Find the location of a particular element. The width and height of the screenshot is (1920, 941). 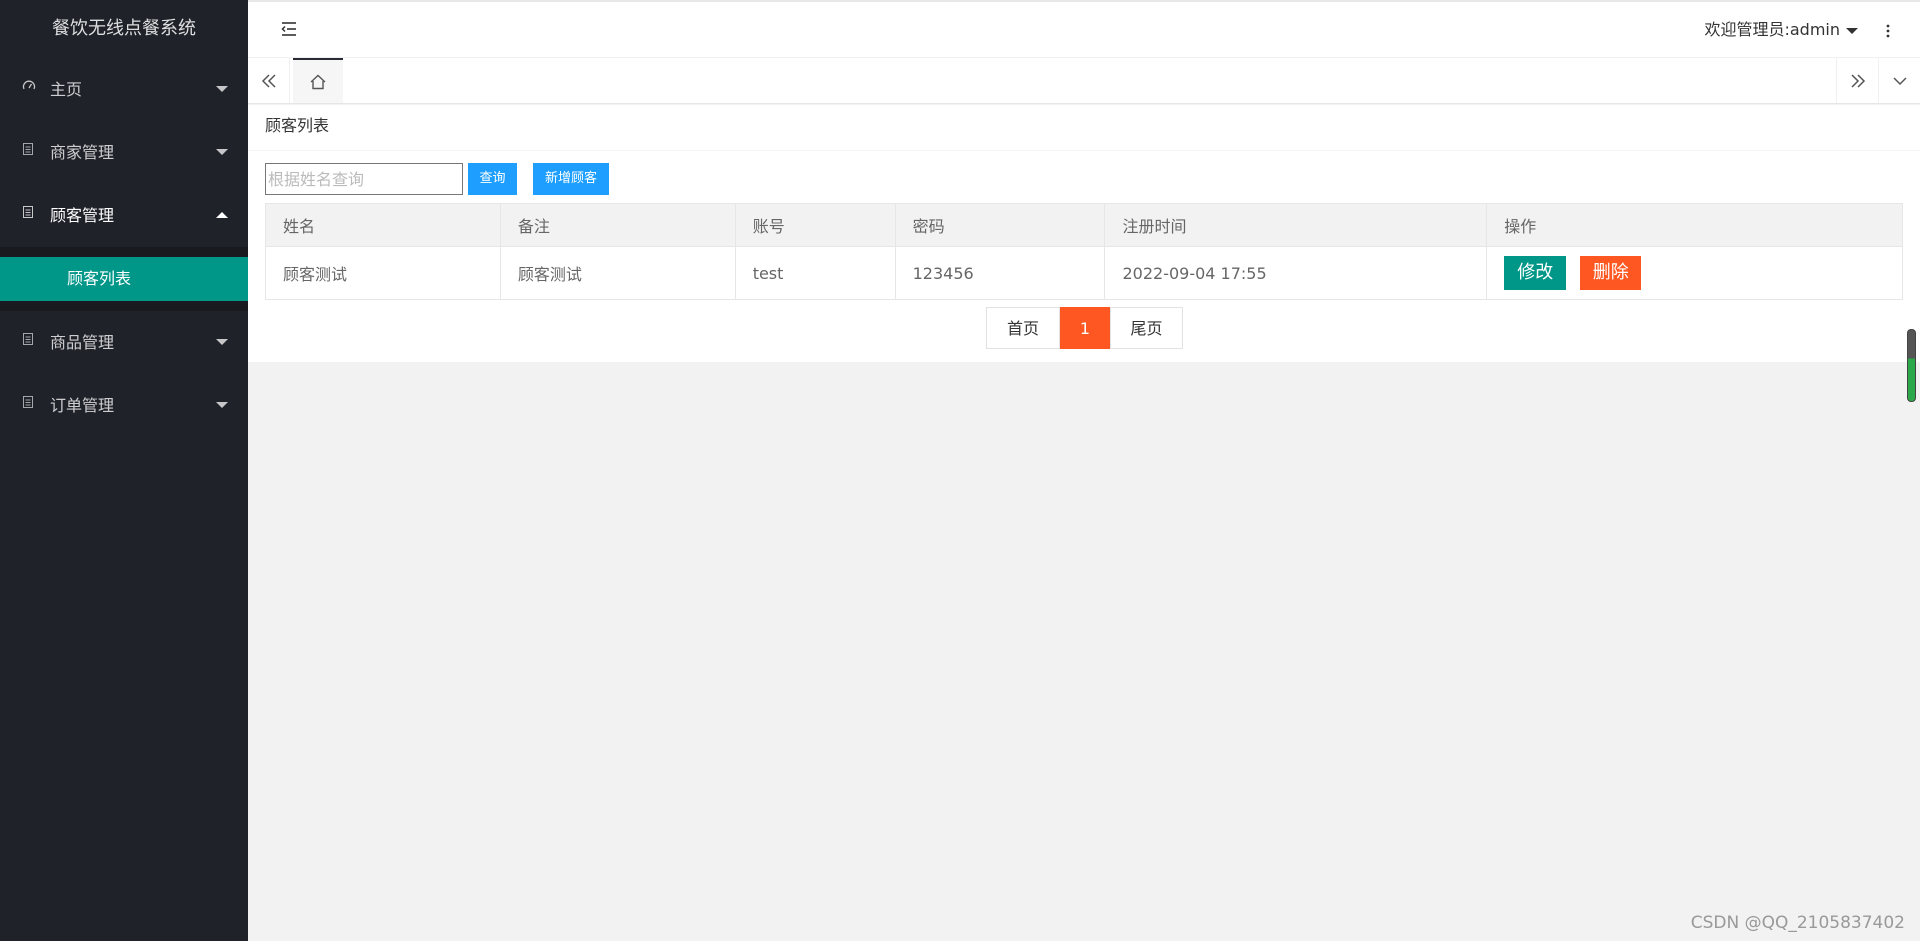

dashboard-icon is located at coordinates (30, 89).